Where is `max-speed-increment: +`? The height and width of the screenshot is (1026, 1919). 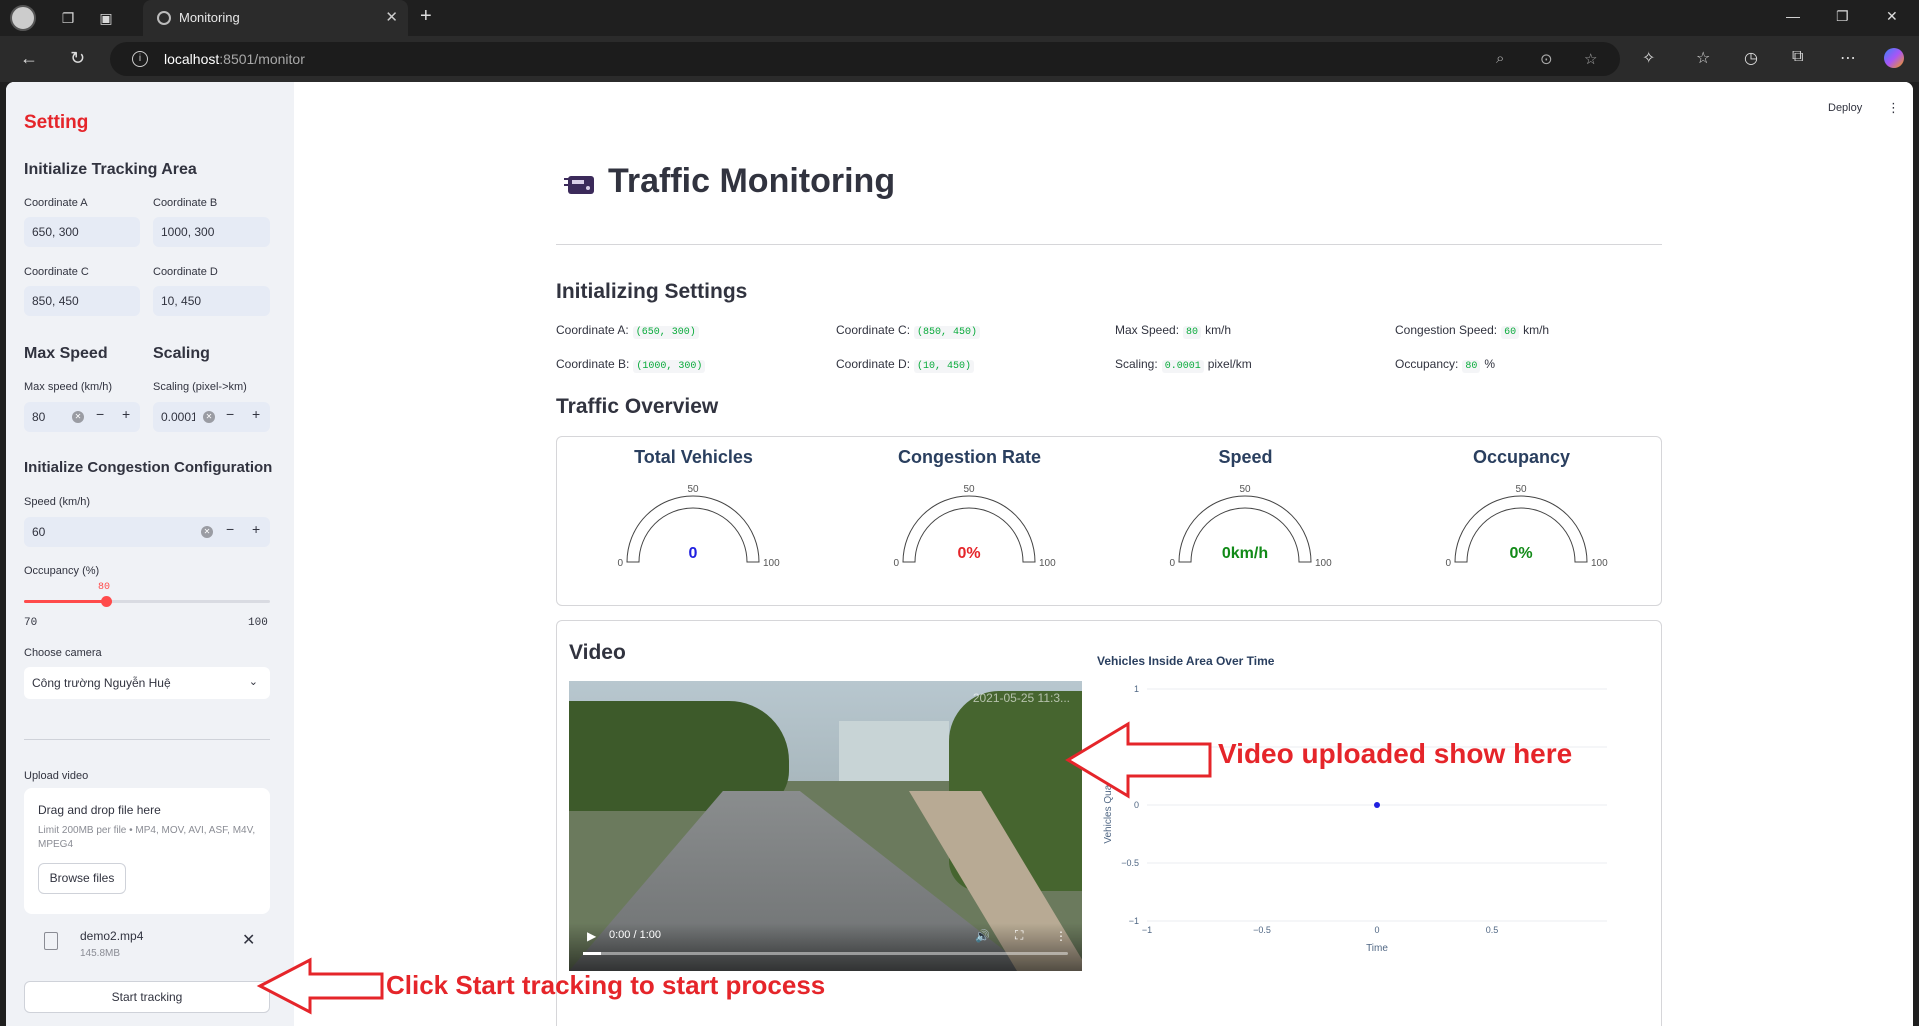
max-speed-increment: + is located at coordinates (126, 414).